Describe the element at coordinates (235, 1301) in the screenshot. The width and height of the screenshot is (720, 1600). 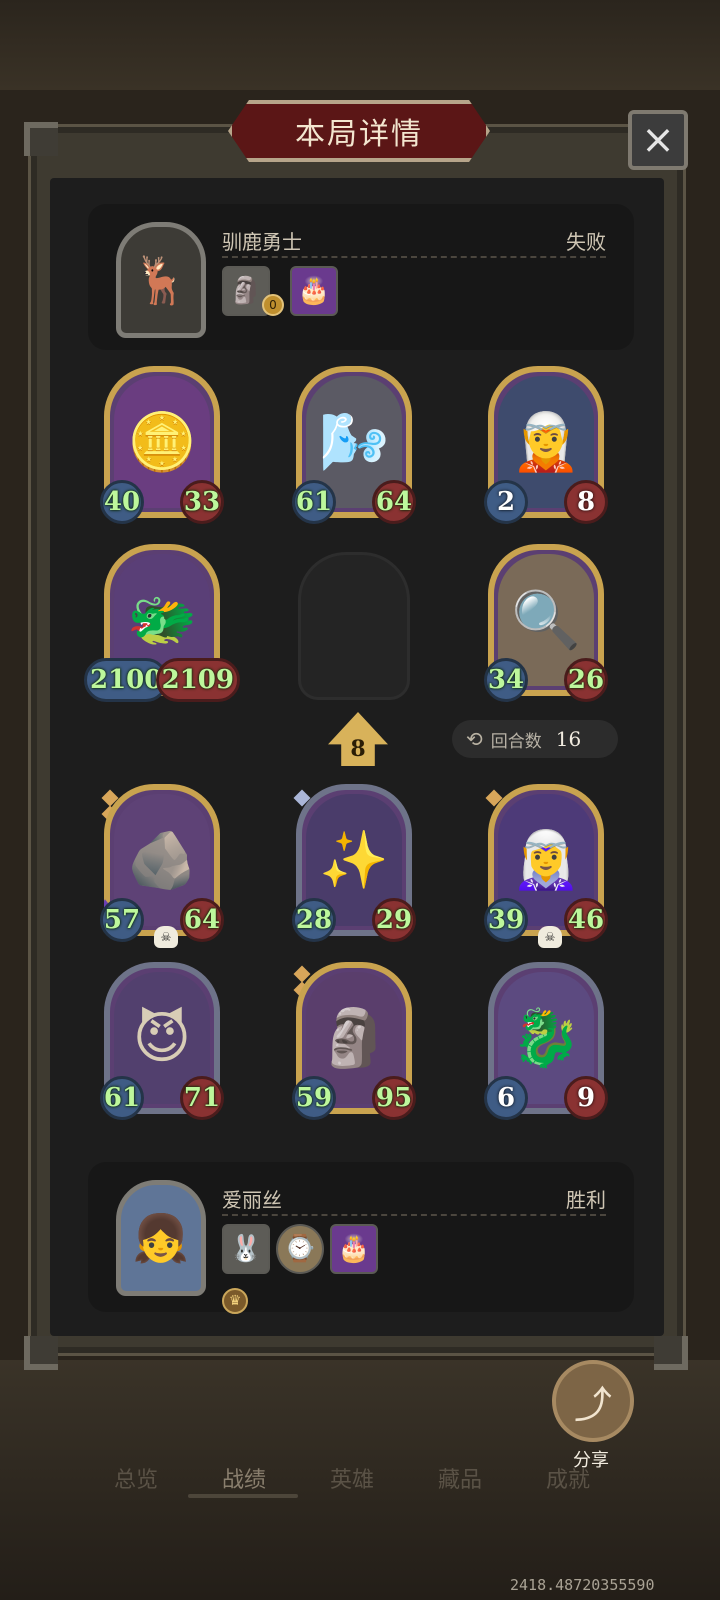
I see `crown-icon: ♛` at that location.